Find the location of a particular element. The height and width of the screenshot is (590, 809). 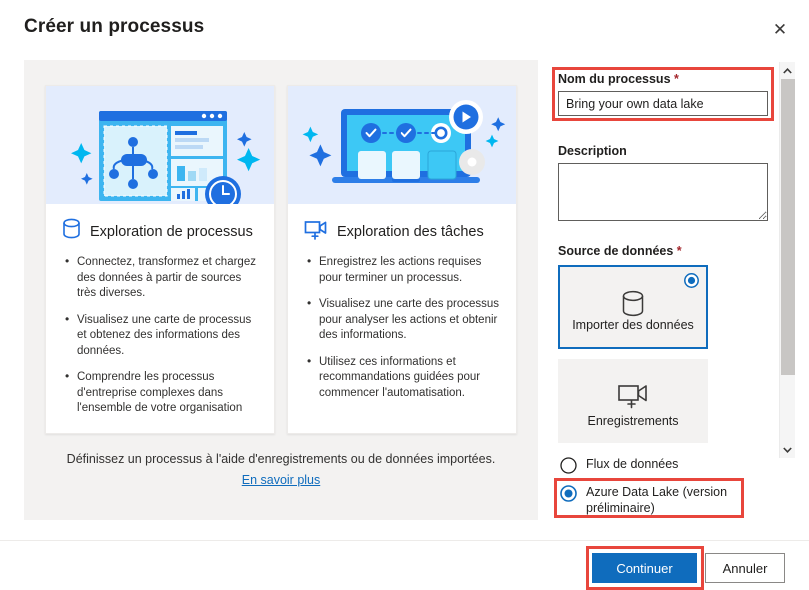

data-source-label: Source de données * is located at coordinates (620, 251).